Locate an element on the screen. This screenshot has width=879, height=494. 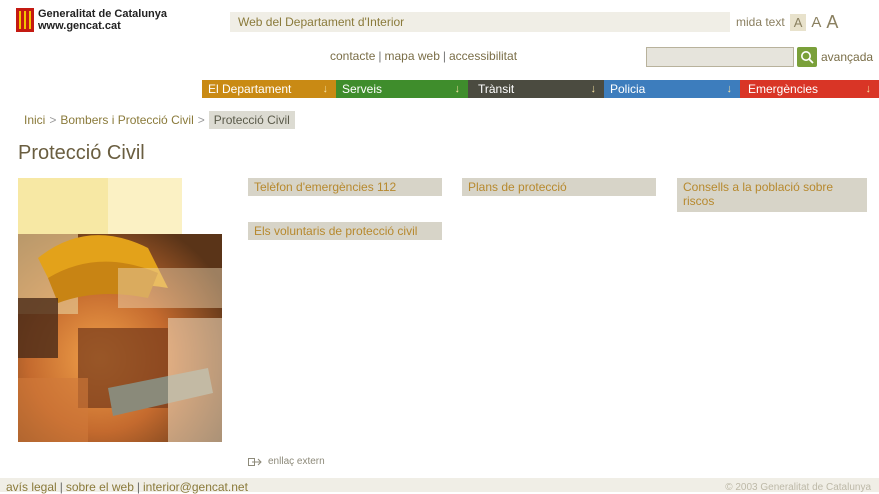
advanced-search-link: avançada is located at coordinates (847, 57).